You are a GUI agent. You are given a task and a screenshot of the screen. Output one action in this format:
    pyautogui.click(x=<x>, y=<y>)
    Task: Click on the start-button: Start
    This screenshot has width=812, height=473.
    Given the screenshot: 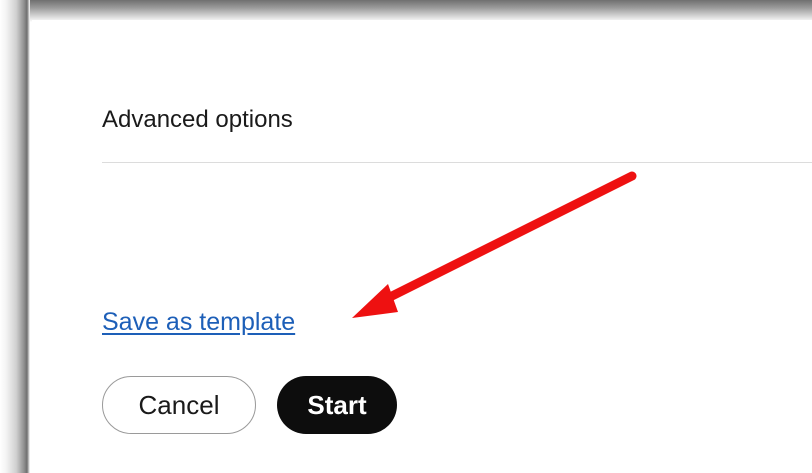 What is the action you would take?
    pyautogui.click(x=337, y=405)
    